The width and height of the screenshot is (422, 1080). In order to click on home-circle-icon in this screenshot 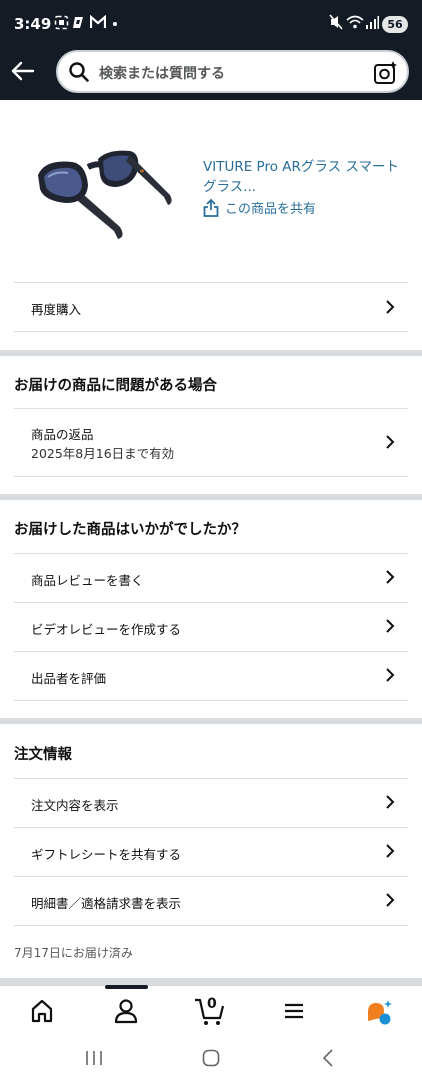, I will do `click(211, 1058)`.